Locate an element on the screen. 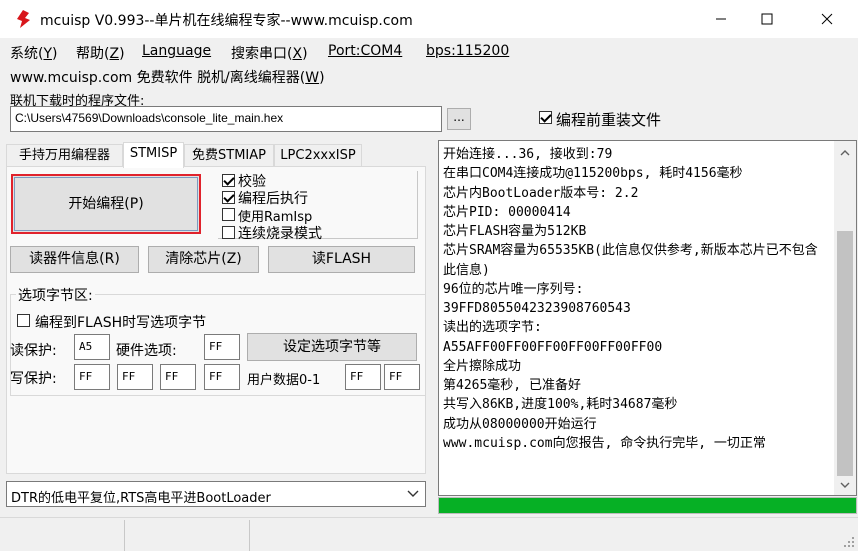 The image size is (858, 551). menu-help-paren: ) is located at coordinates (122, 54).